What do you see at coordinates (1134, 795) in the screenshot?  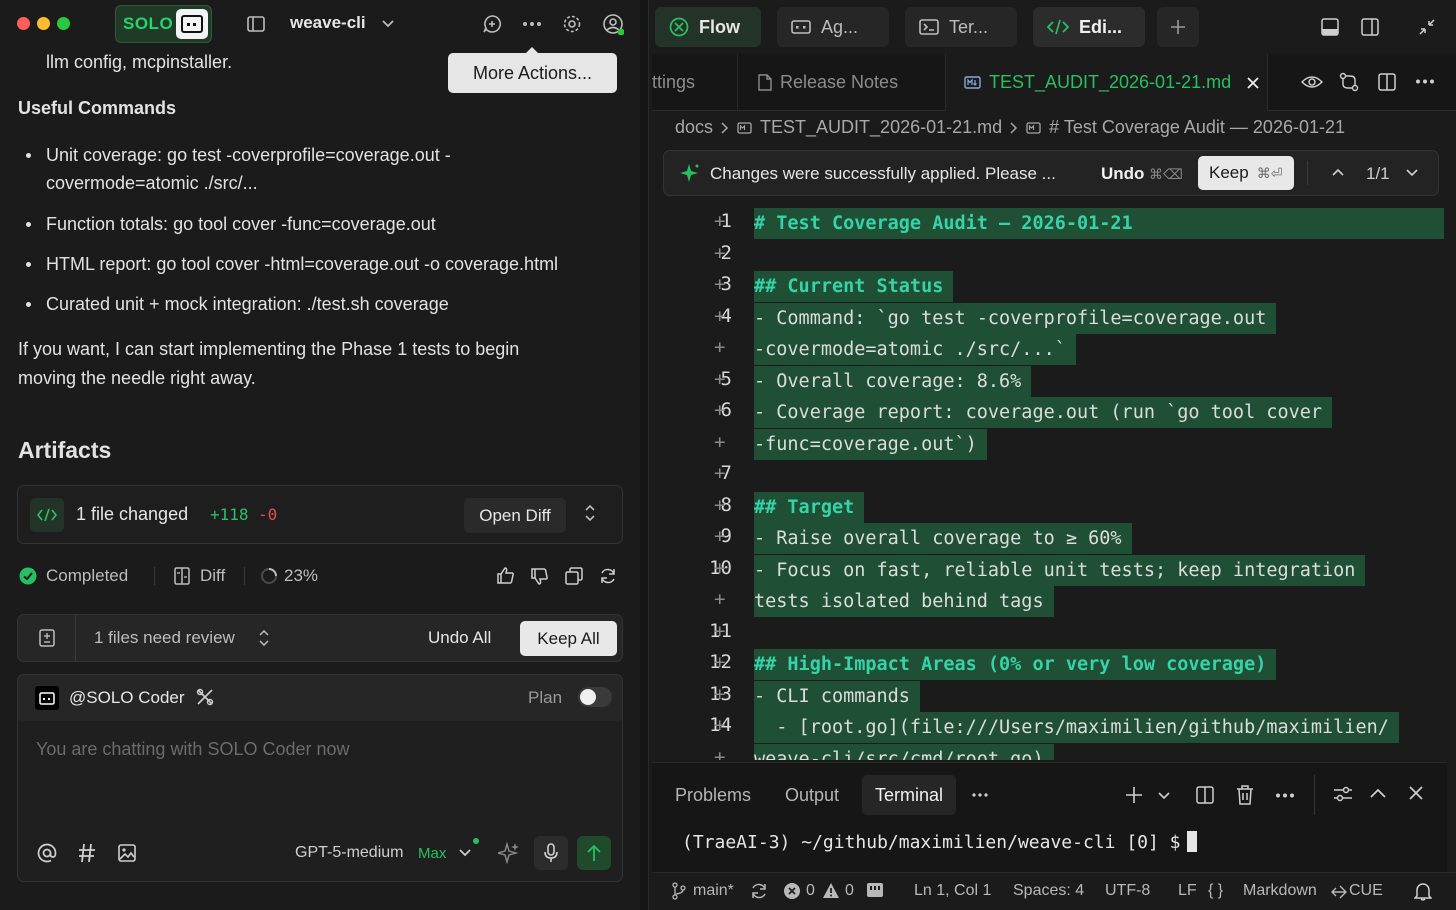 I see `new-terminal-icon` at bounding box center [1134, 795].